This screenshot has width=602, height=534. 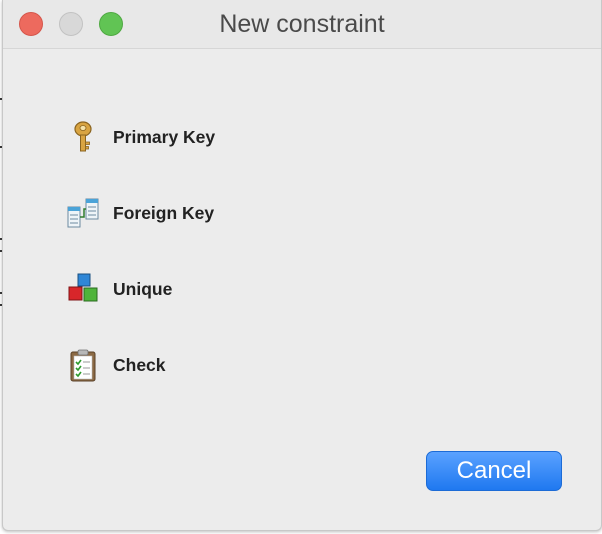 What do you see at coordinates (83, 287) in the screenshot?
I see `unique-blocks-icon` at bounding box center [83, 287].